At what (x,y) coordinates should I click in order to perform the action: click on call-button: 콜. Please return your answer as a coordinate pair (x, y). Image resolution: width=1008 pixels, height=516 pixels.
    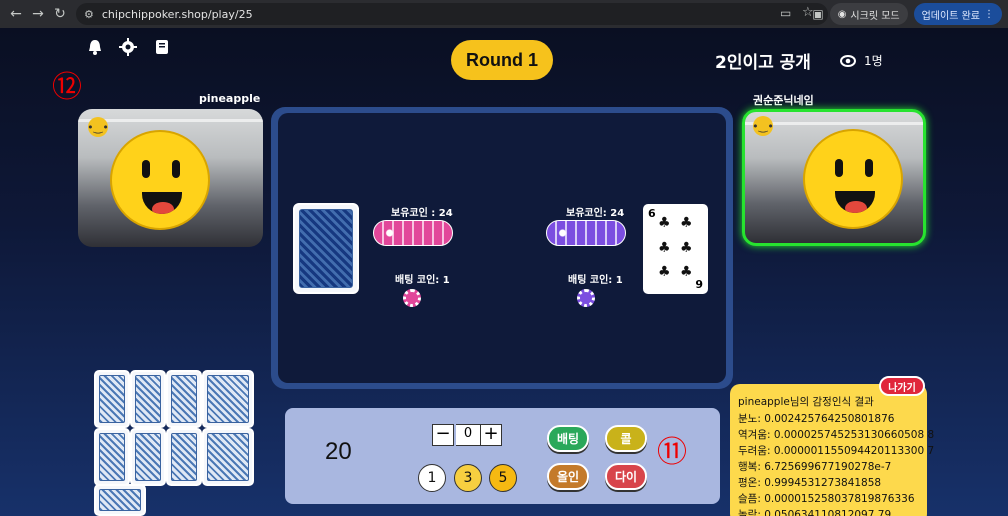
    Looking at the image, I should click on (626, 438).